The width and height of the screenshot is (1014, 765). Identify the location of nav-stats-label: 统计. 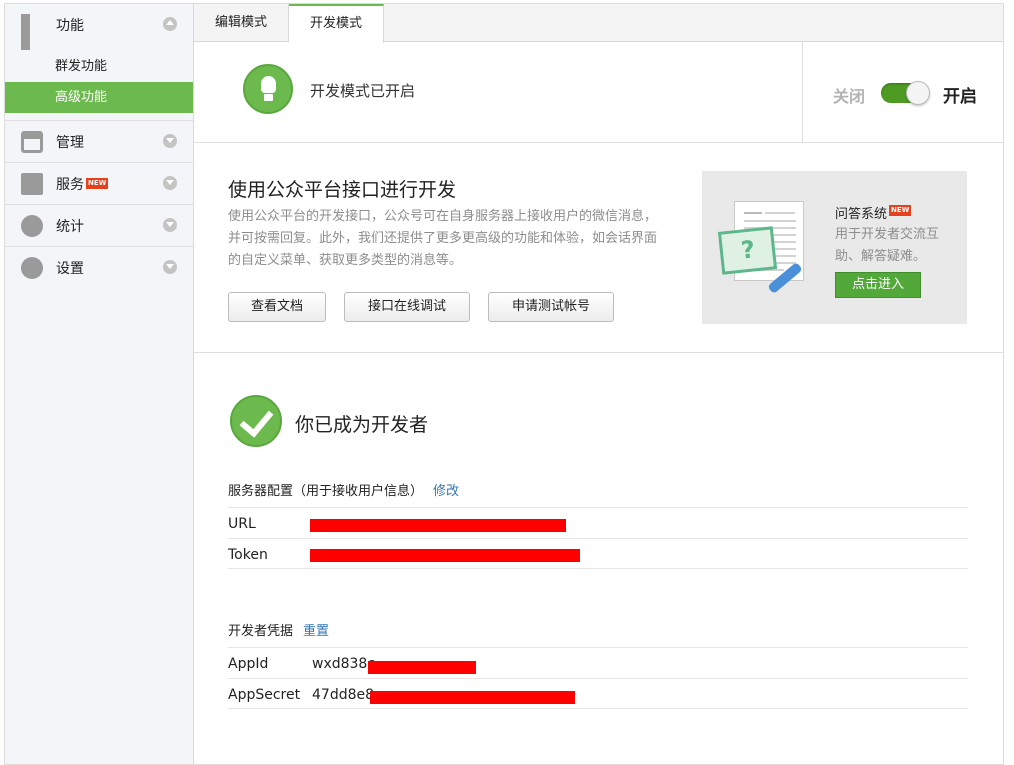
(70, 226).